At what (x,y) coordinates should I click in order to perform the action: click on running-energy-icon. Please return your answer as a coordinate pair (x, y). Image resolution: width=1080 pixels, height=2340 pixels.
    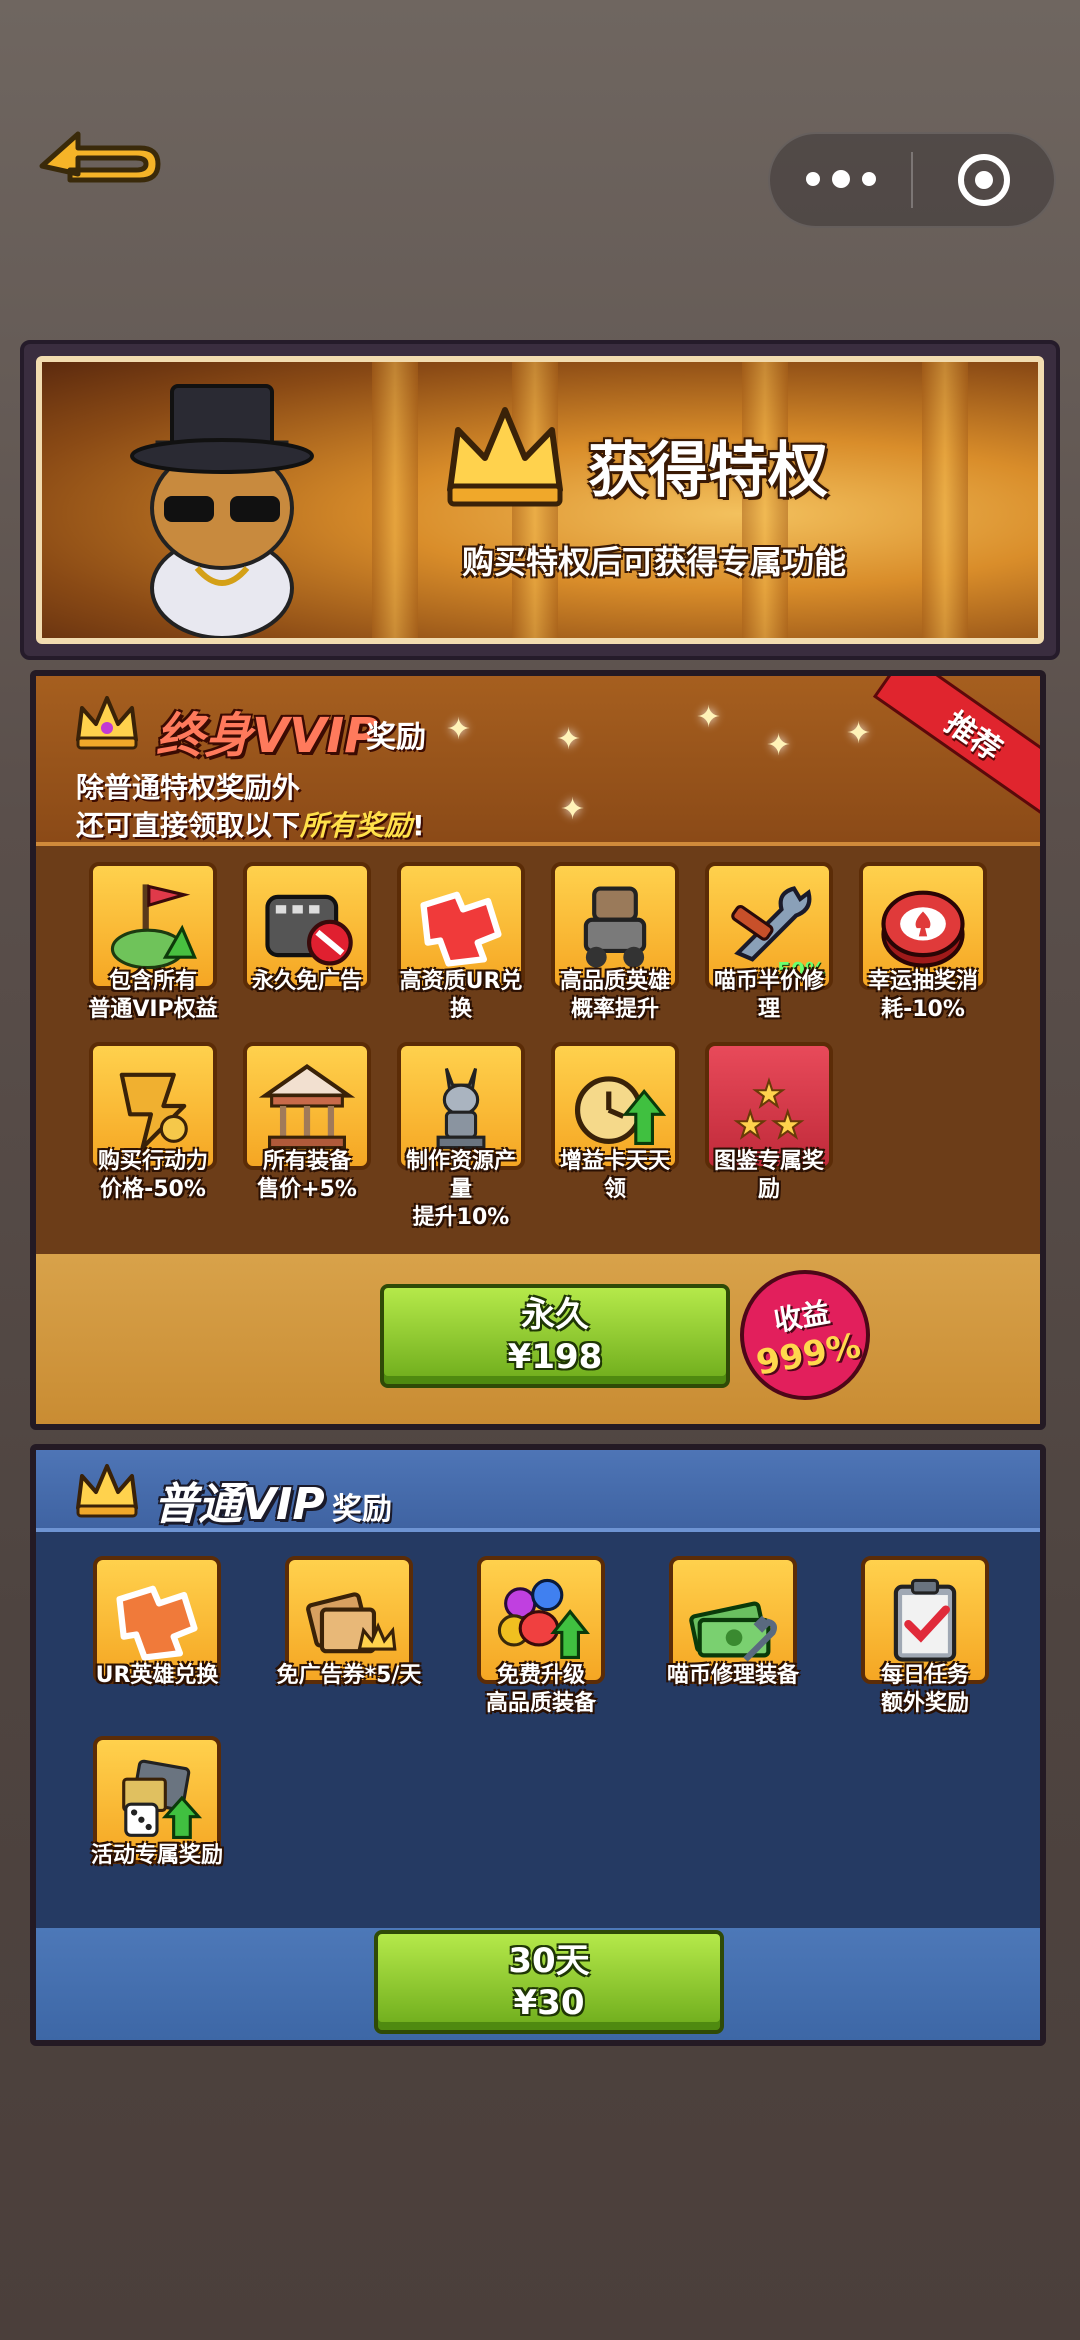
    Looking at the image, I should click on (153, 1111).